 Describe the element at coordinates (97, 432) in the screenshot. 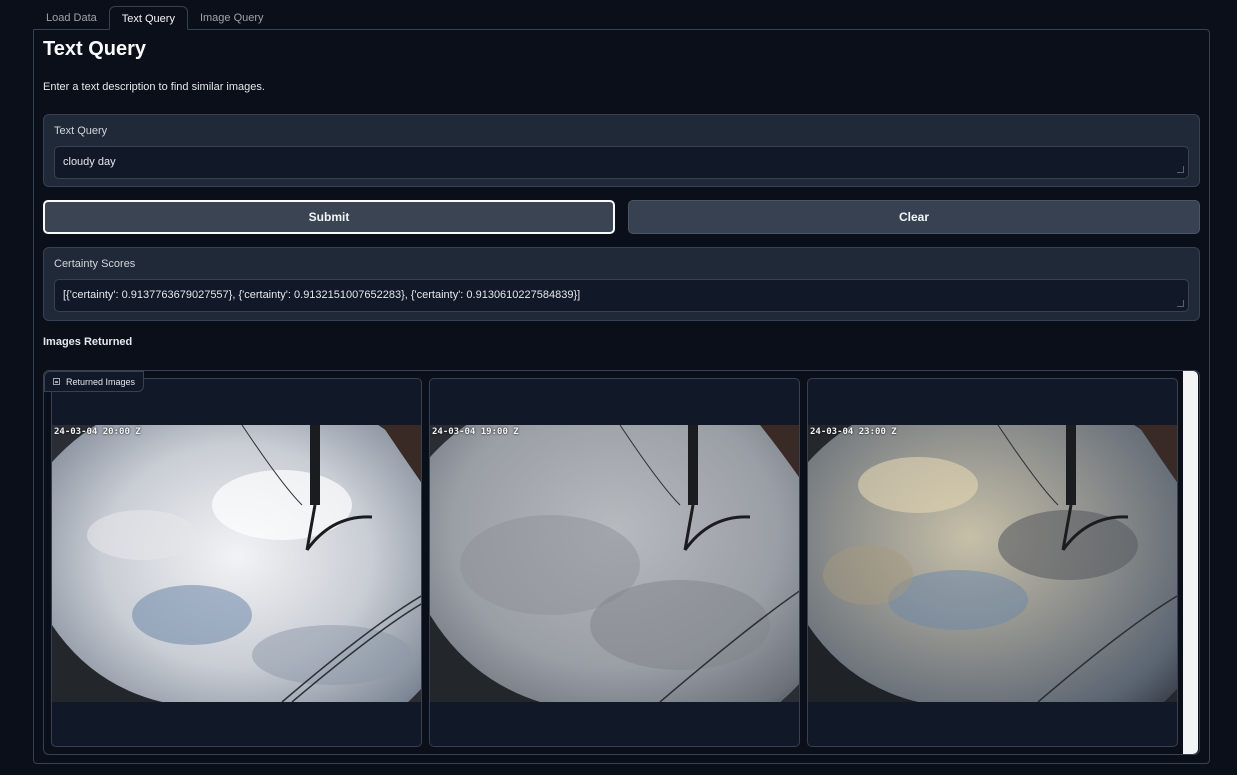

I see `photo-timestamp: 24-03-04 20:00 Z` at that location.